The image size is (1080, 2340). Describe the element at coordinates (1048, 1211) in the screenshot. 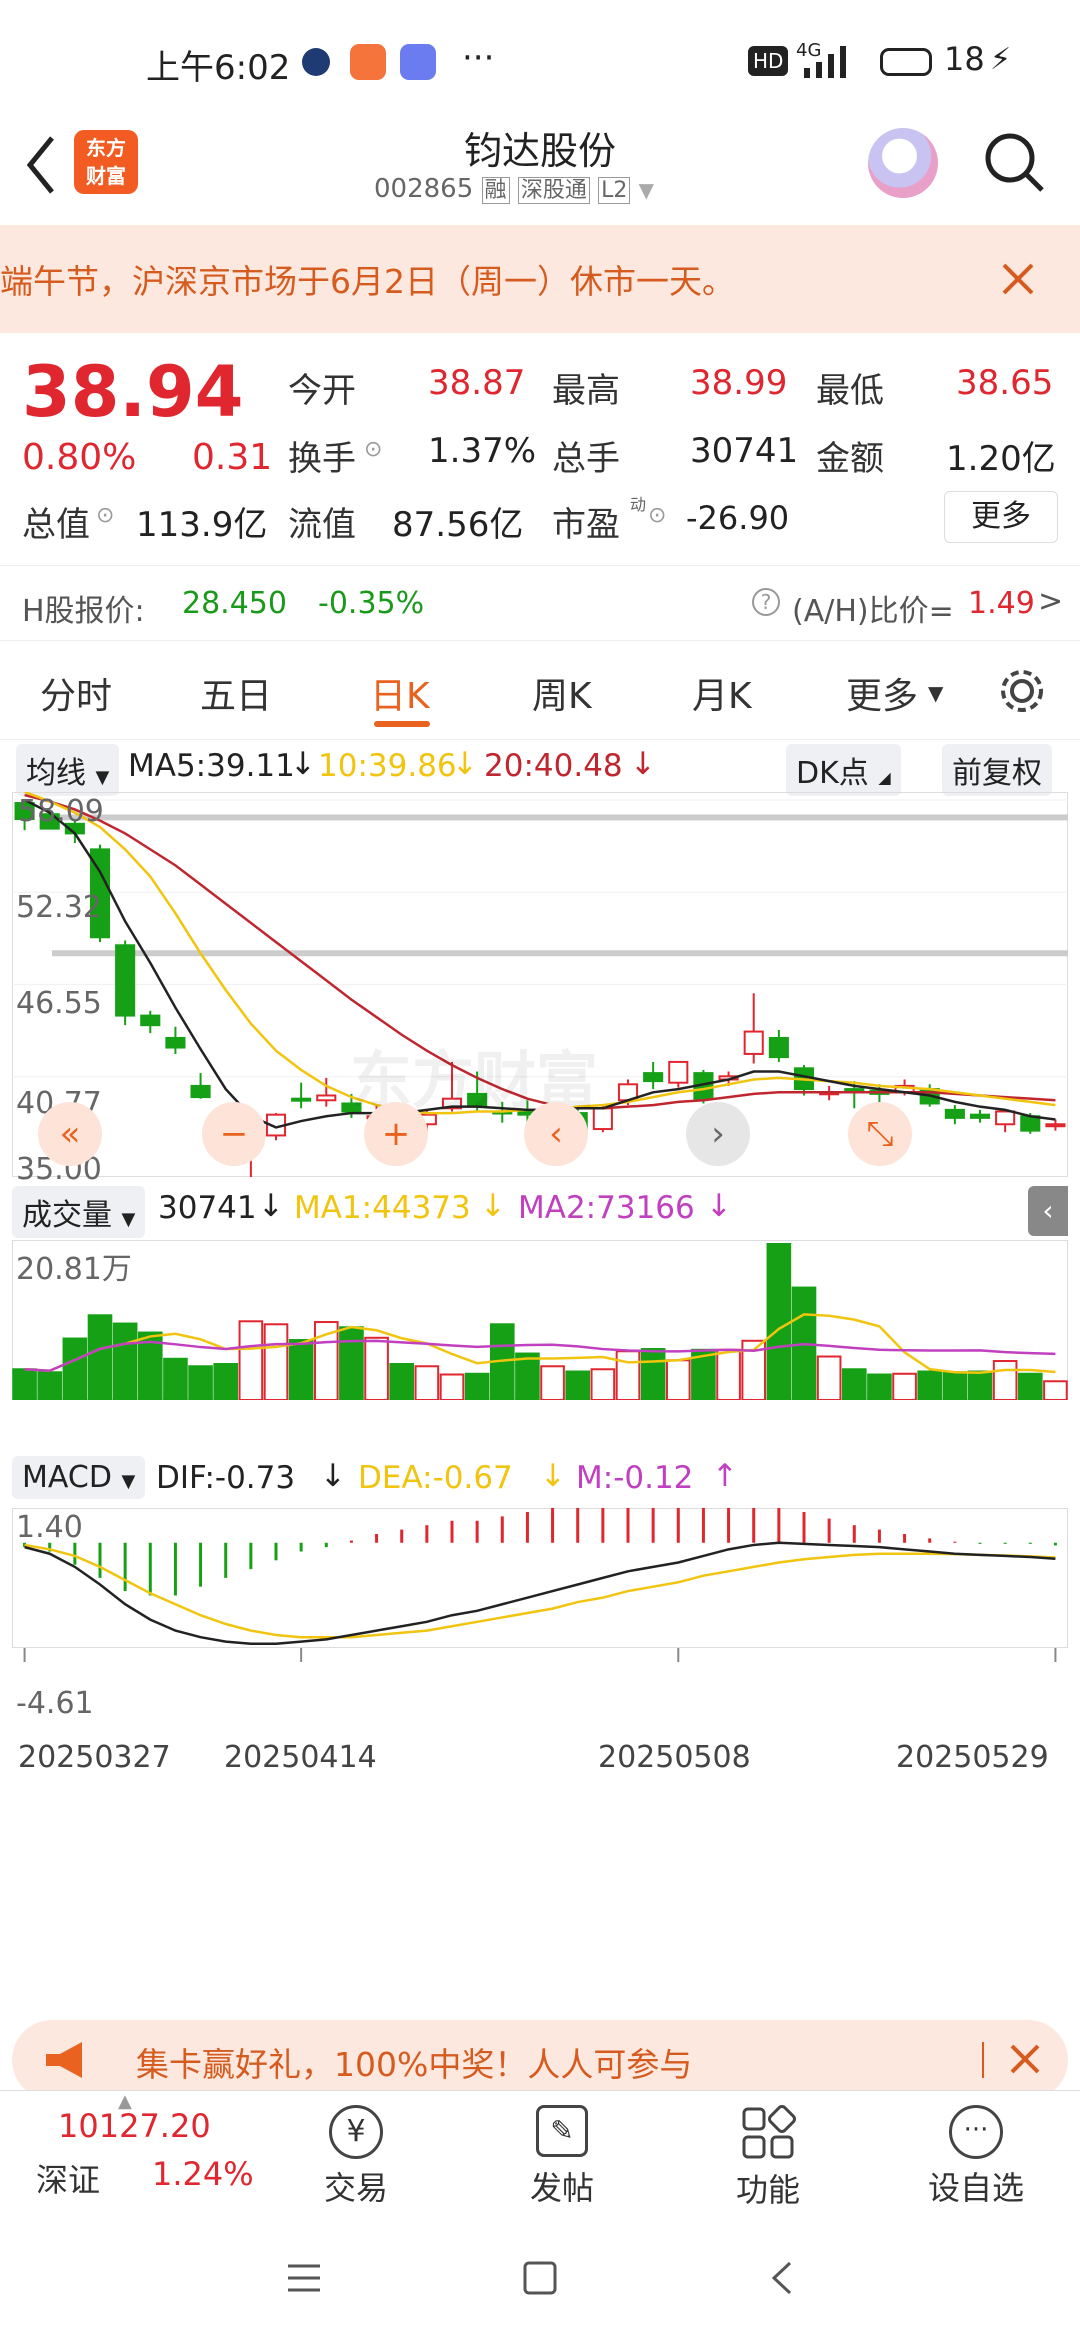

I see `collapse-side-button: ‹` at that location.